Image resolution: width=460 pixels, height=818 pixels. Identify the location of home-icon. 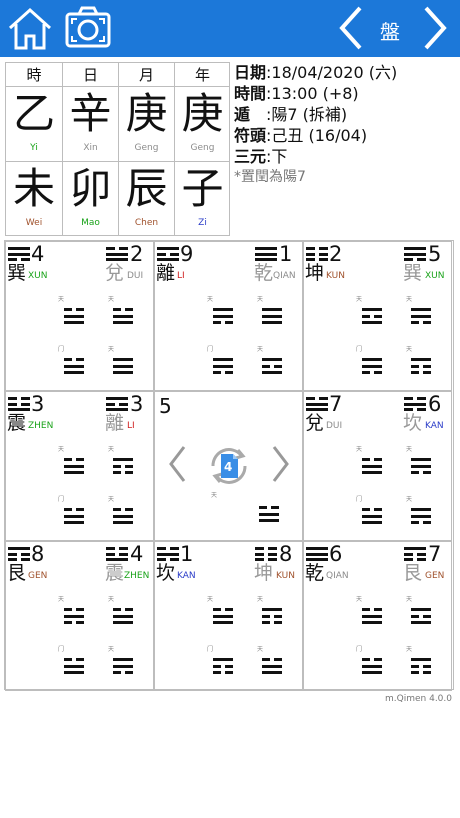
(30, 28).